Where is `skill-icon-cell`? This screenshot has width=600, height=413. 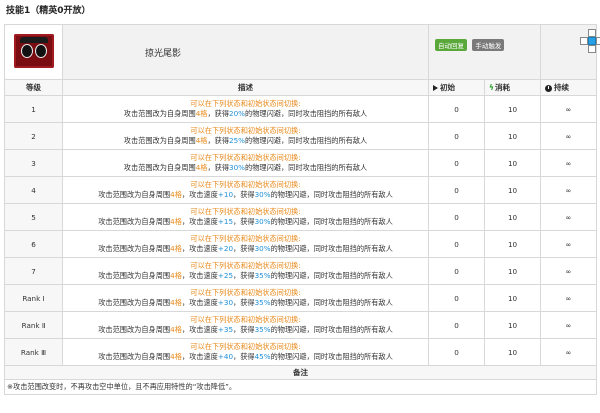 skill-icon-cell is located at coordinates (33, 52).